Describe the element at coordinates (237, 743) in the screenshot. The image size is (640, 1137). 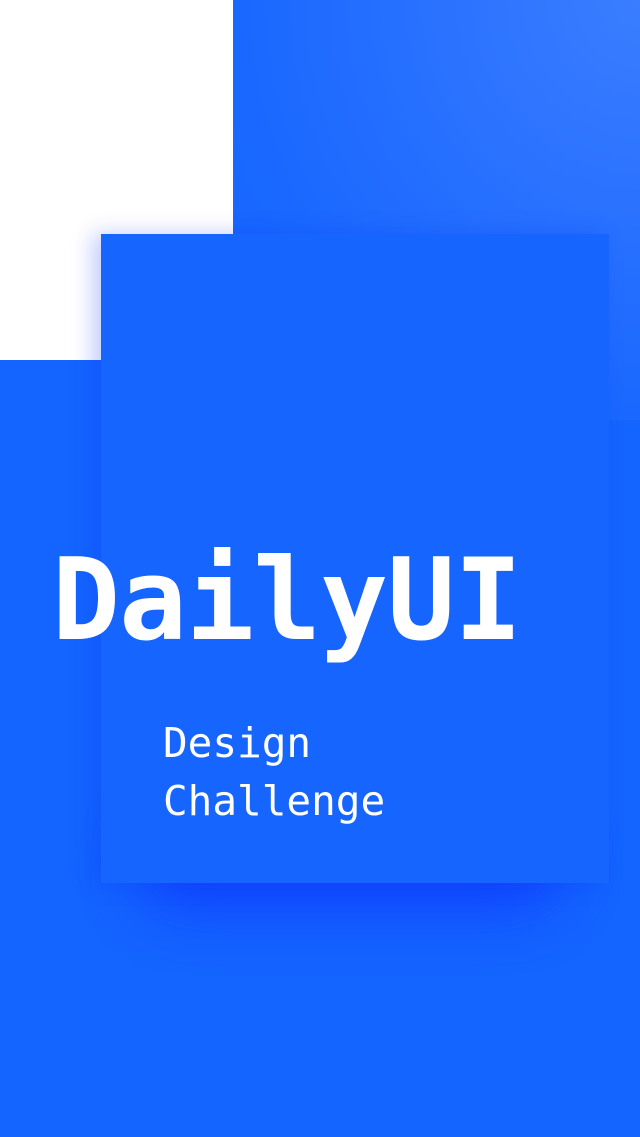
I see `subtitle-line-1: Design` at that location.